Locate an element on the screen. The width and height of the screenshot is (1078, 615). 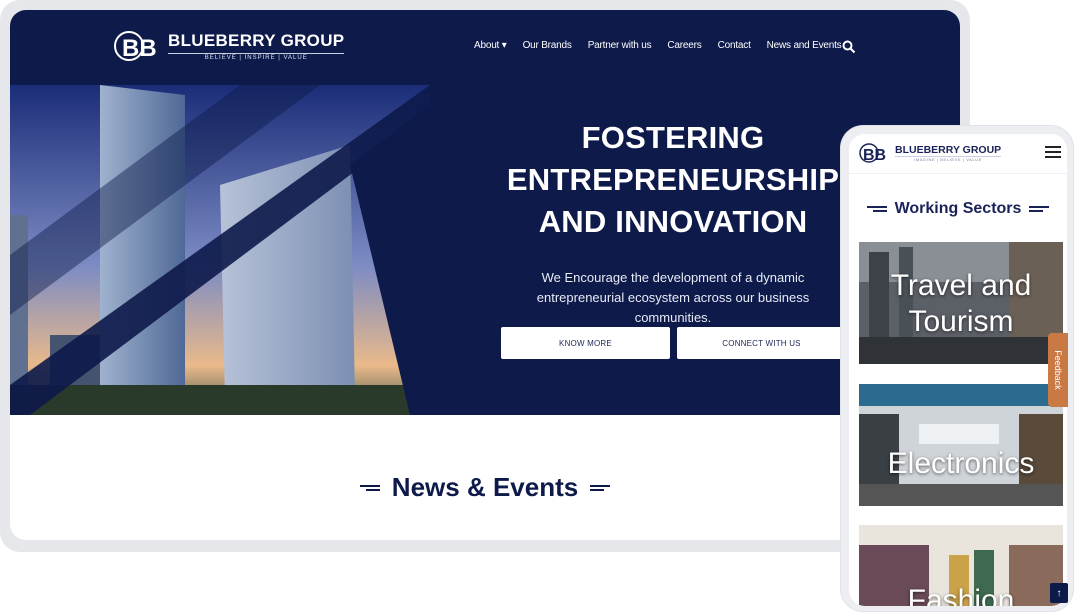
sector-card-label: Travel and Tourism is located at coordinates (961, 304).